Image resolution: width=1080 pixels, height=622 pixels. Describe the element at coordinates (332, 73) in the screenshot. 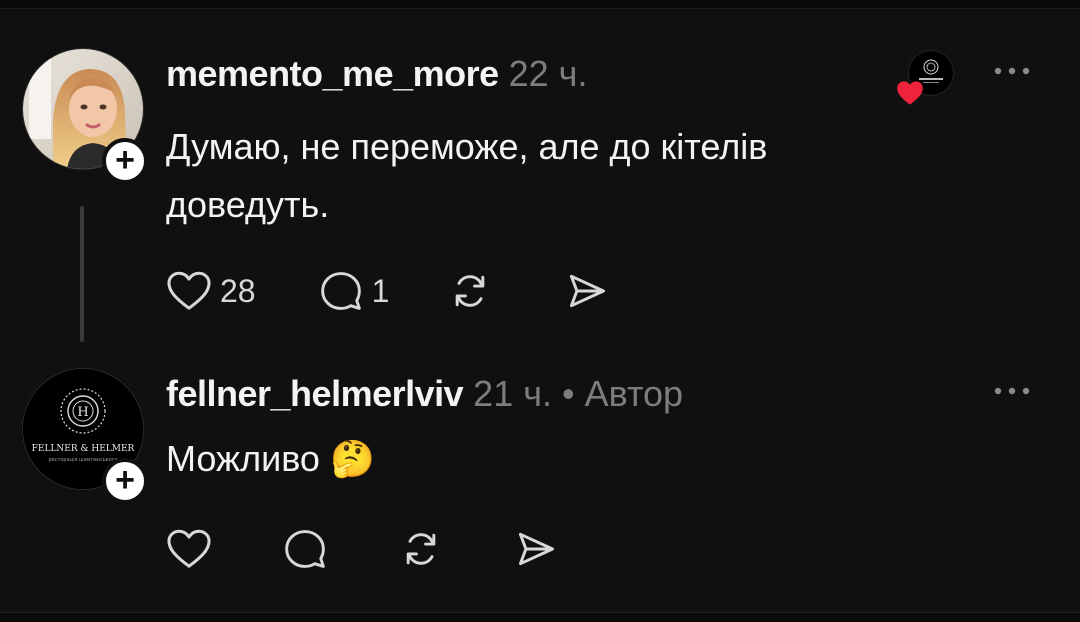

I see `username: memento_me_more` at that location.